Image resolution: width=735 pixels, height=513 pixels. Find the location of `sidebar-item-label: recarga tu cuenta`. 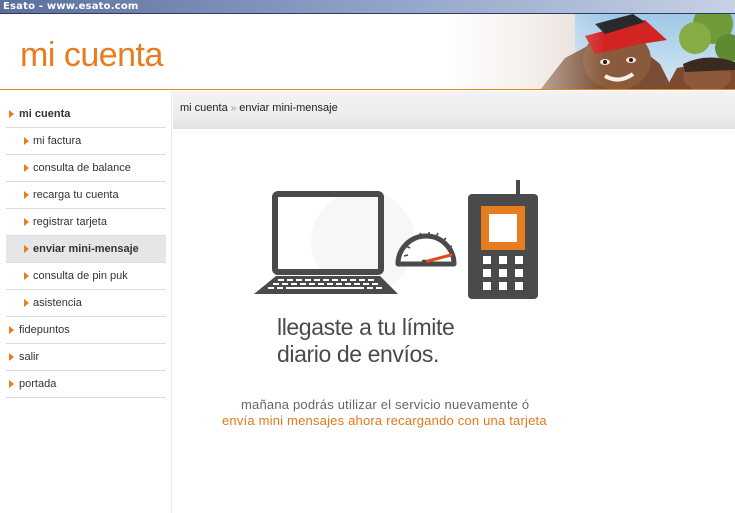

sidebar-item-label: recarga tu cuenta is located at coordinates (76, 195).